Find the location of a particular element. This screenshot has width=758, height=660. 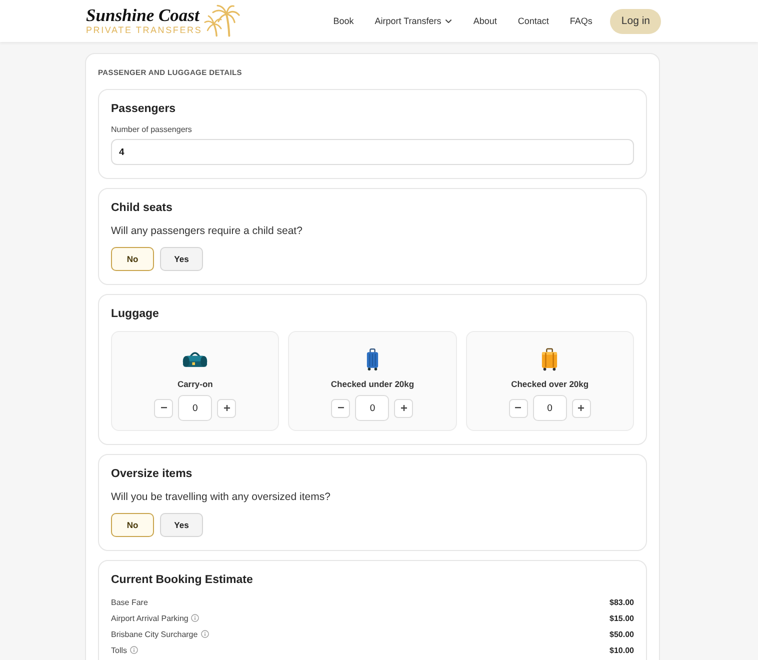

nav-link: About is located at coordinates (485, 21).